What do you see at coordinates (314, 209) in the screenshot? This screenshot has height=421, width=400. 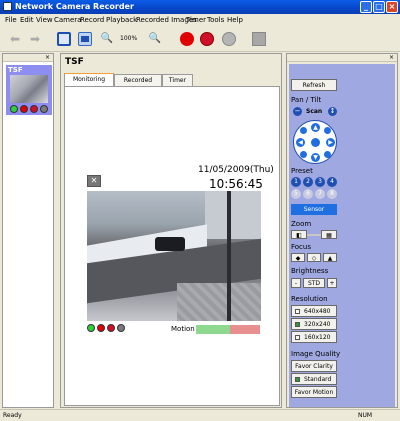 I see `sensor-button: Sensor` at bounding box center [314, 209].